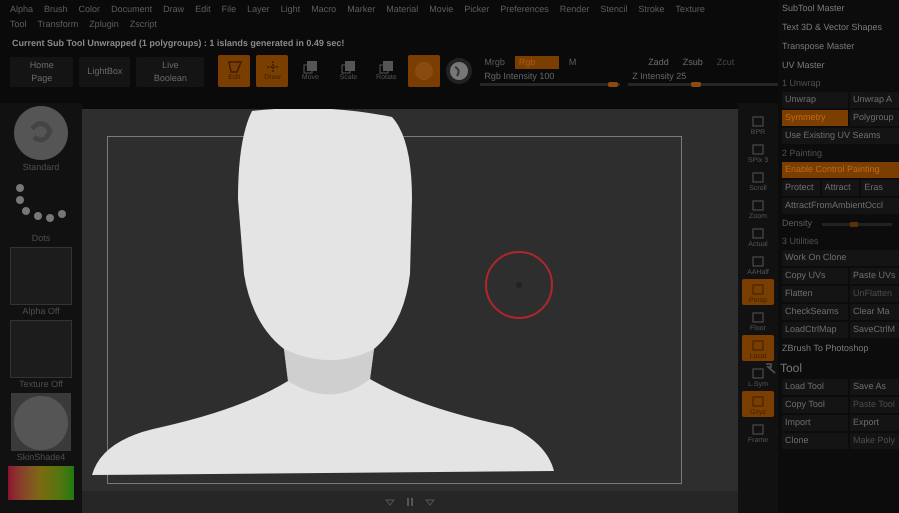 This screenshot has height=513, width=899. Describe the element at coordinates (815, 330) in the screenshot. I see `panel-button: LoadCtrlMap` at that location.